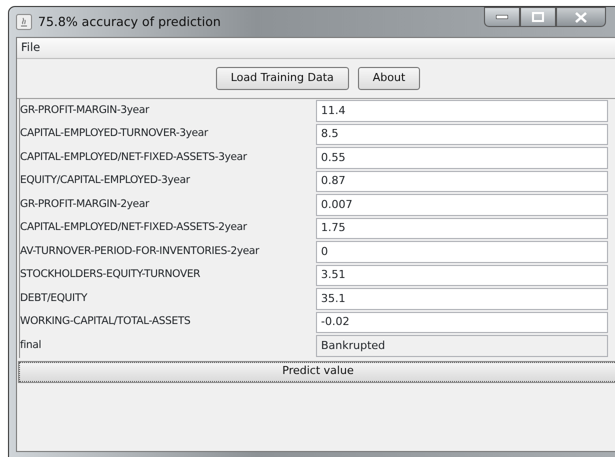  What do you see at coordinates (282, 78) in the screenshot?
I see `toolbar-button: Load Training Data` at bounding box center [282, 78].